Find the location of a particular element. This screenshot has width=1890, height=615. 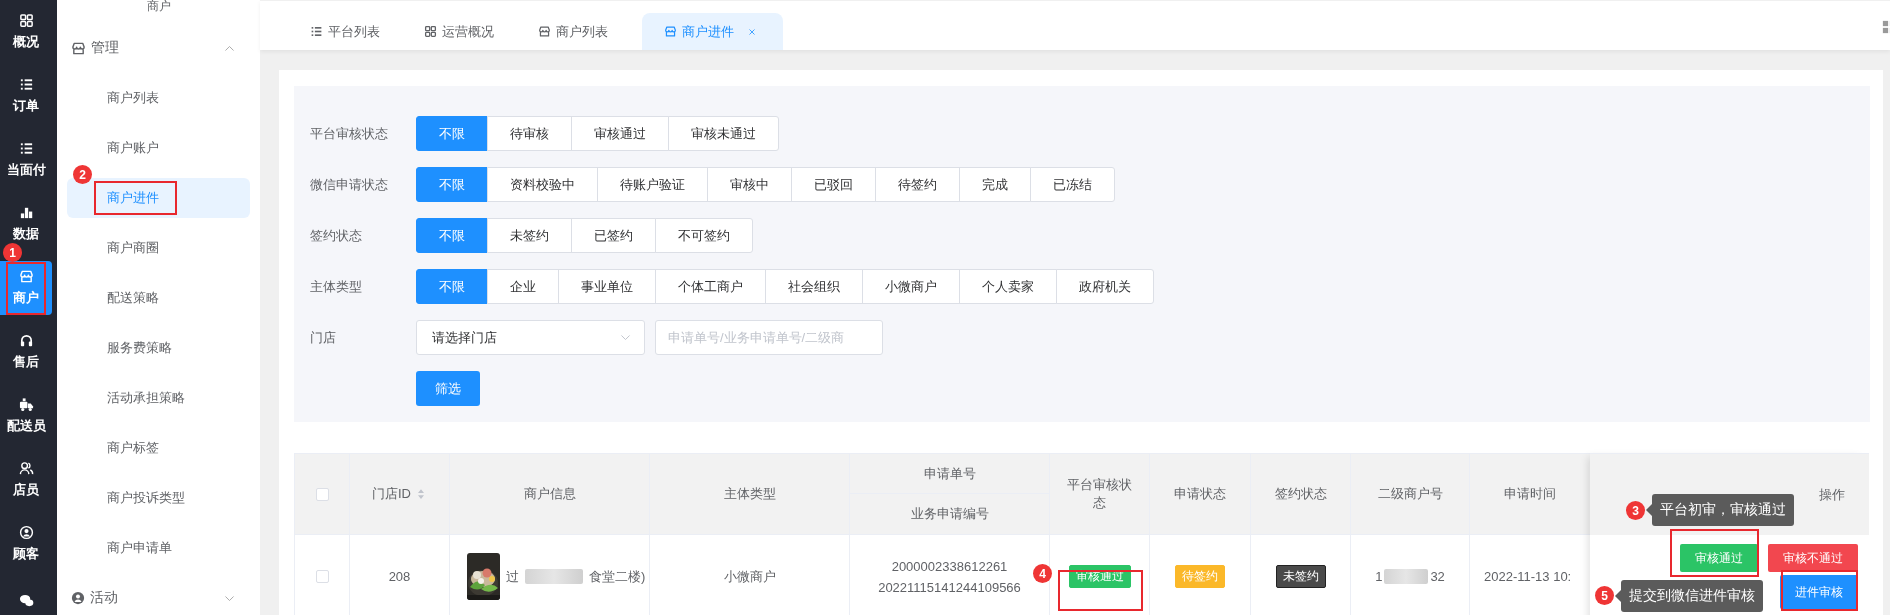

filter-label: 门店 is located at coordinates (323, 337).